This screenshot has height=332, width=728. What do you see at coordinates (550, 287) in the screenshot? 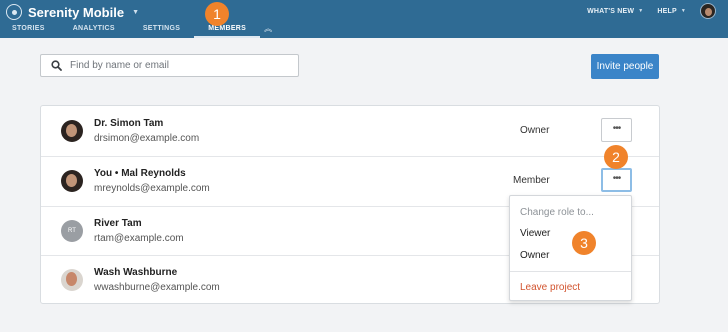
I see `leave-project-item: Leave project` at bounding box center [550, 287].